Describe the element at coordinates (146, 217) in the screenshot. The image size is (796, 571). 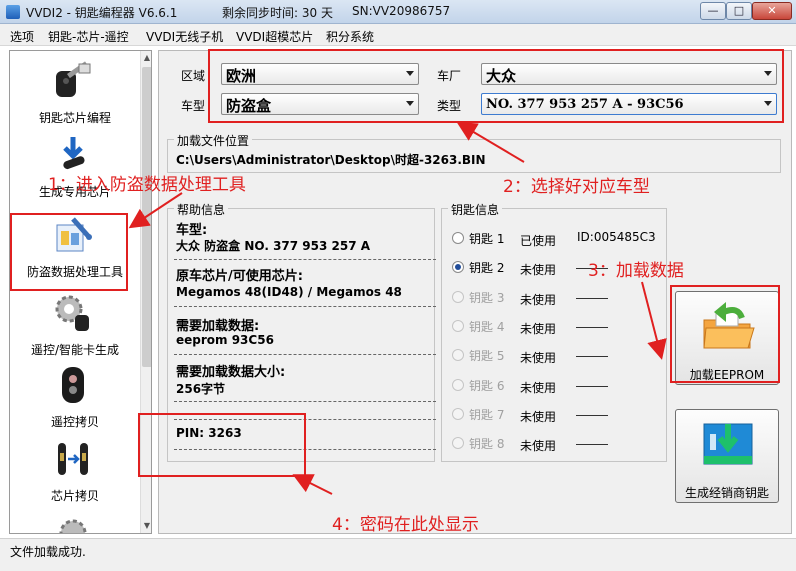
I see `scroll-thumb` at that location.